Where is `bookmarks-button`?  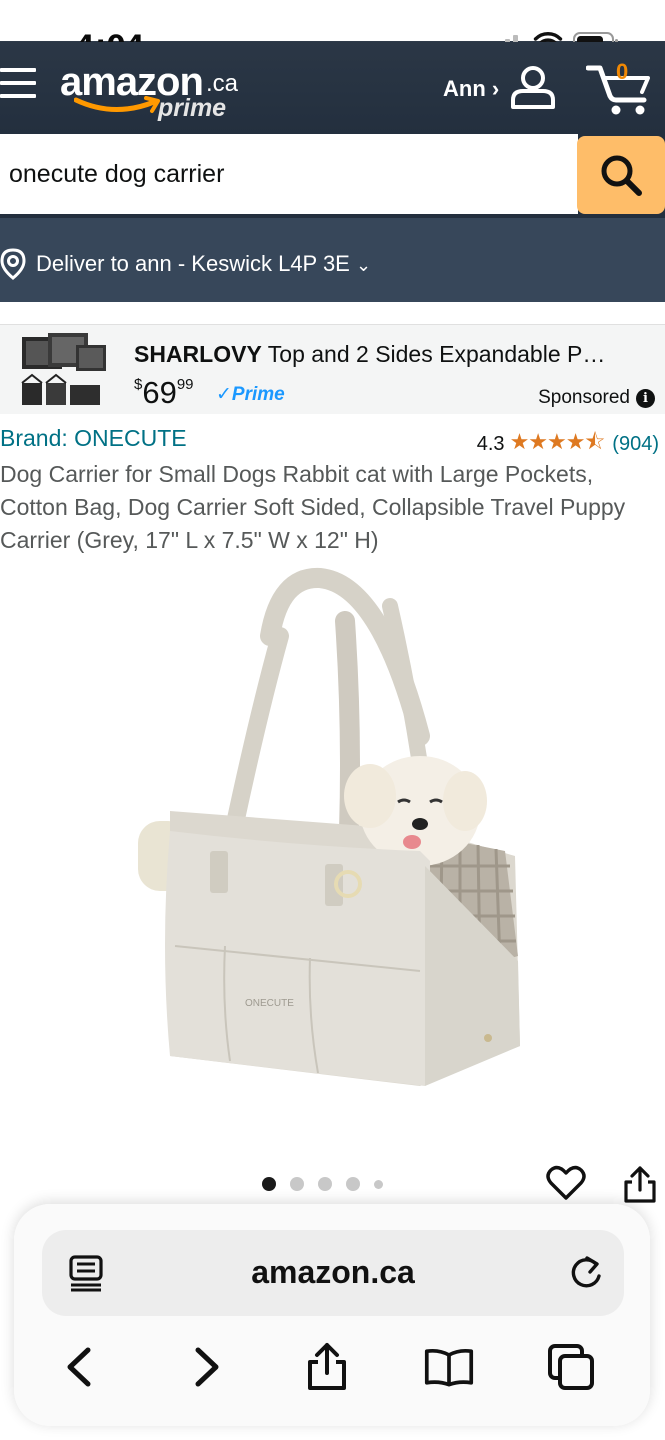
bookmarks-button is located at coordinates (449, 1367).